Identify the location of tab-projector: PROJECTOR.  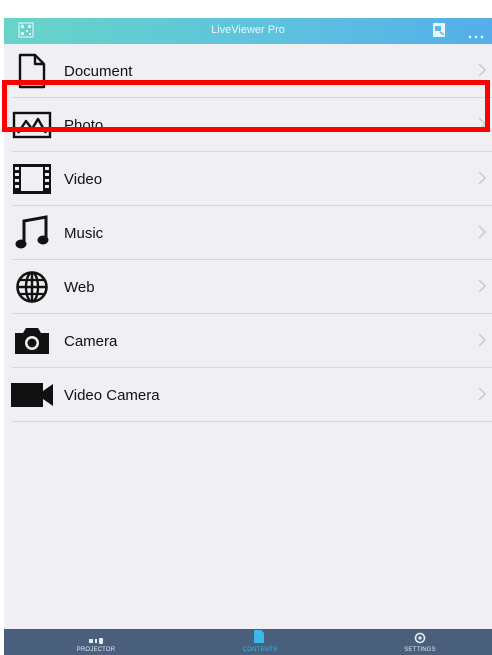
(96, 642).